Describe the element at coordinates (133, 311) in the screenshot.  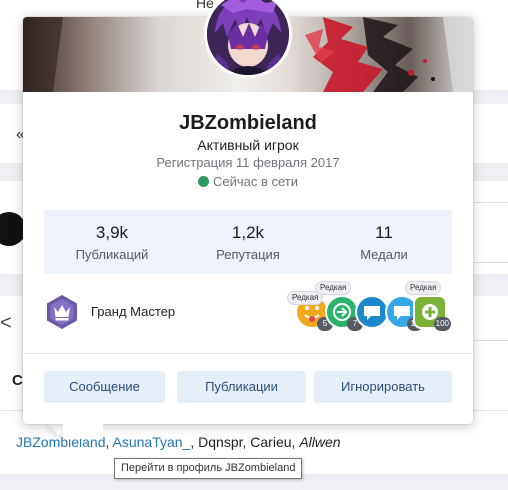
I see `rank-label: Гранд Мастер` at that location.